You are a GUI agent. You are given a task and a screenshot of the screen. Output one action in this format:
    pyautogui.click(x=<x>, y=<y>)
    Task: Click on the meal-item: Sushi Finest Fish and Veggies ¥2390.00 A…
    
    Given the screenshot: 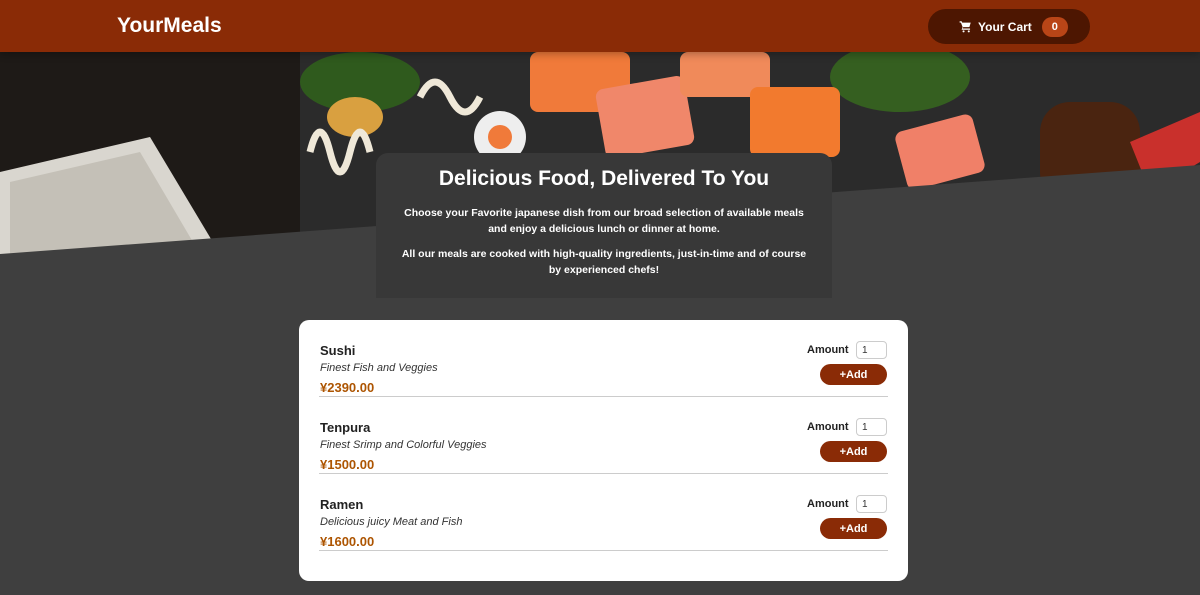 What is the action you would take?
    pyautogui.click(x=603, y=358)
    